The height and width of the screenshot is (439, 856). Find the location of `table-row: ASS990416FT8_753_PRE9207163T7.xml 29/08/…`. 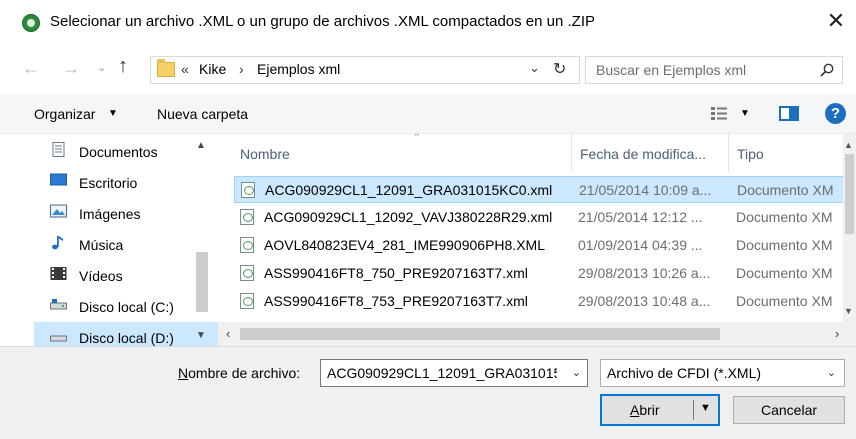

table-row: ASS990416FT8_753_PRE9207163T7.xml 29/08/… is located at coordinates (544, 301).